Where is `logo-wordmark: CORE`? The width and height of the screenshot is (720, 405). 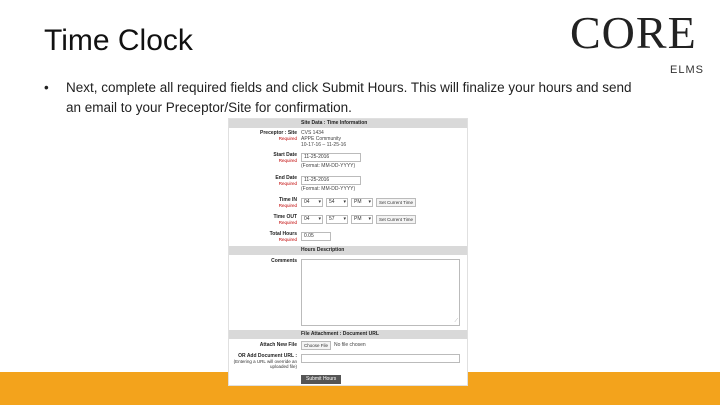
logo-wordmark: CORE is located at coordinates (633, 32).